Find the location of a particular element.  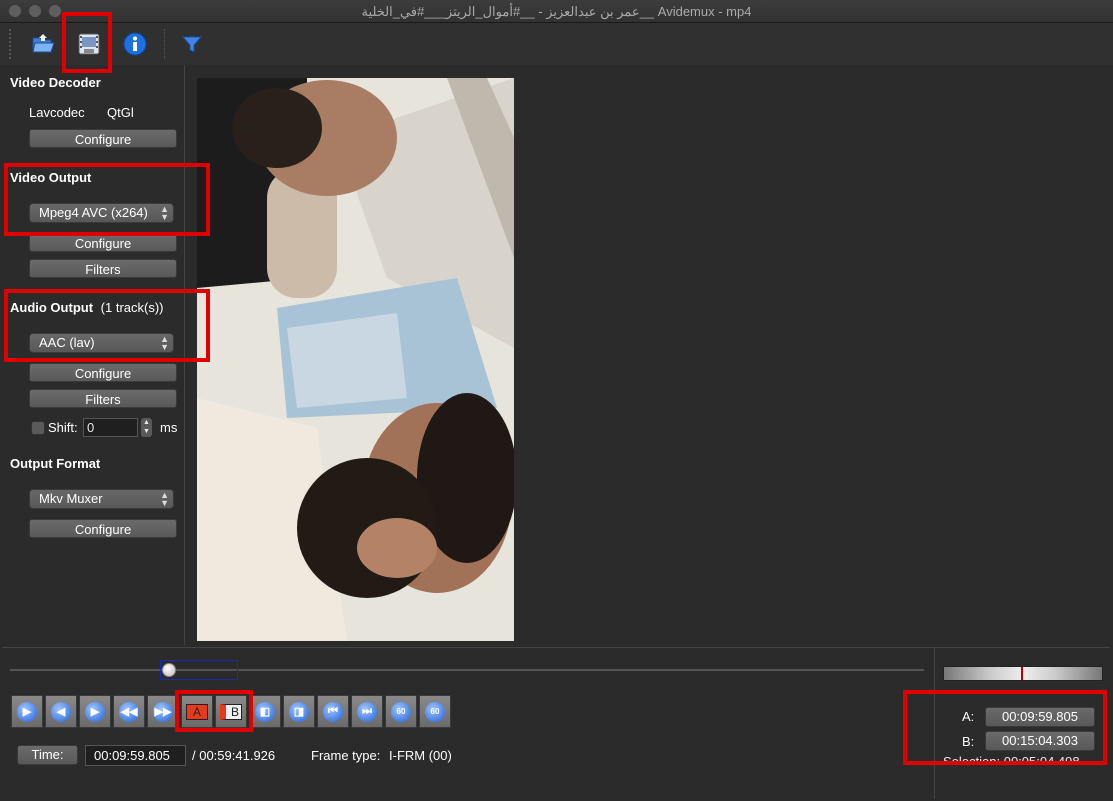

shift-unit: ms is located at coordinates (169, 427).